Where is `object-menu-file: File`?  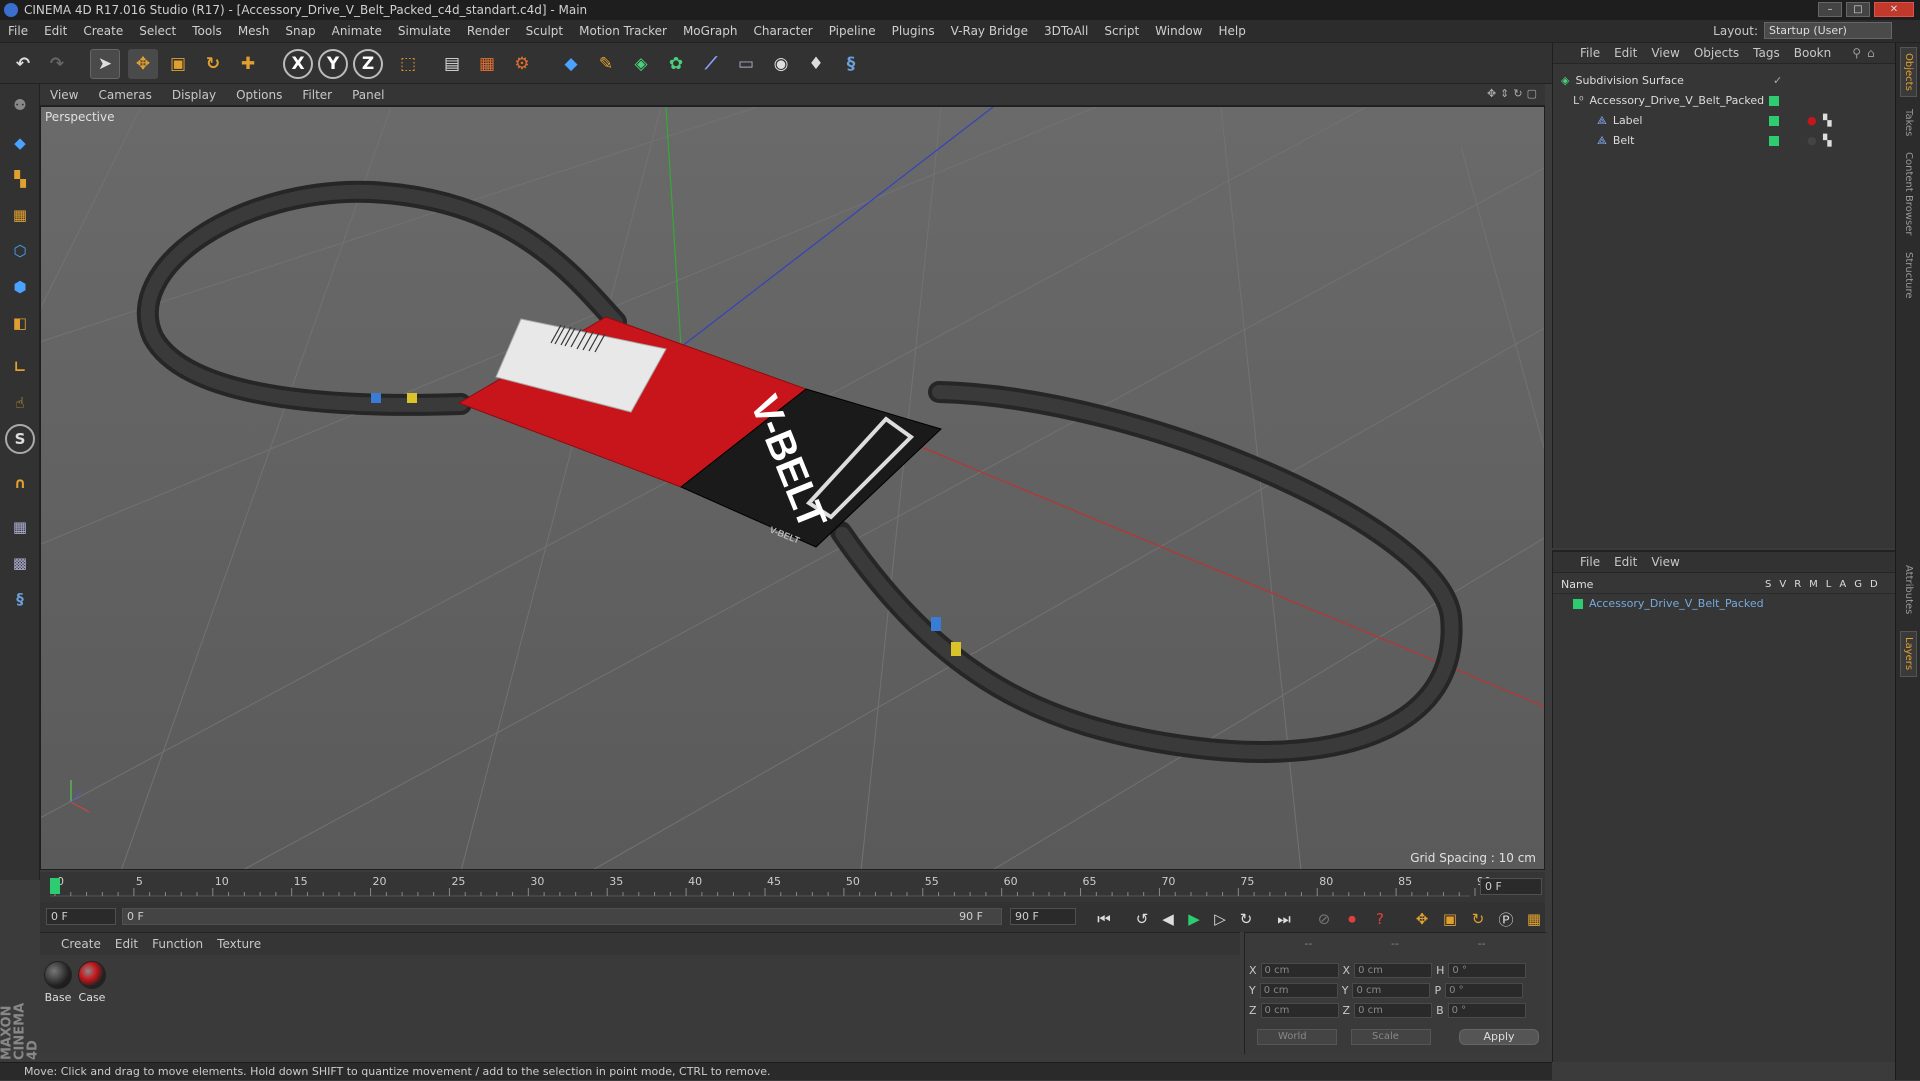 object-menu-file: File is located at coordinates (1590, 53).